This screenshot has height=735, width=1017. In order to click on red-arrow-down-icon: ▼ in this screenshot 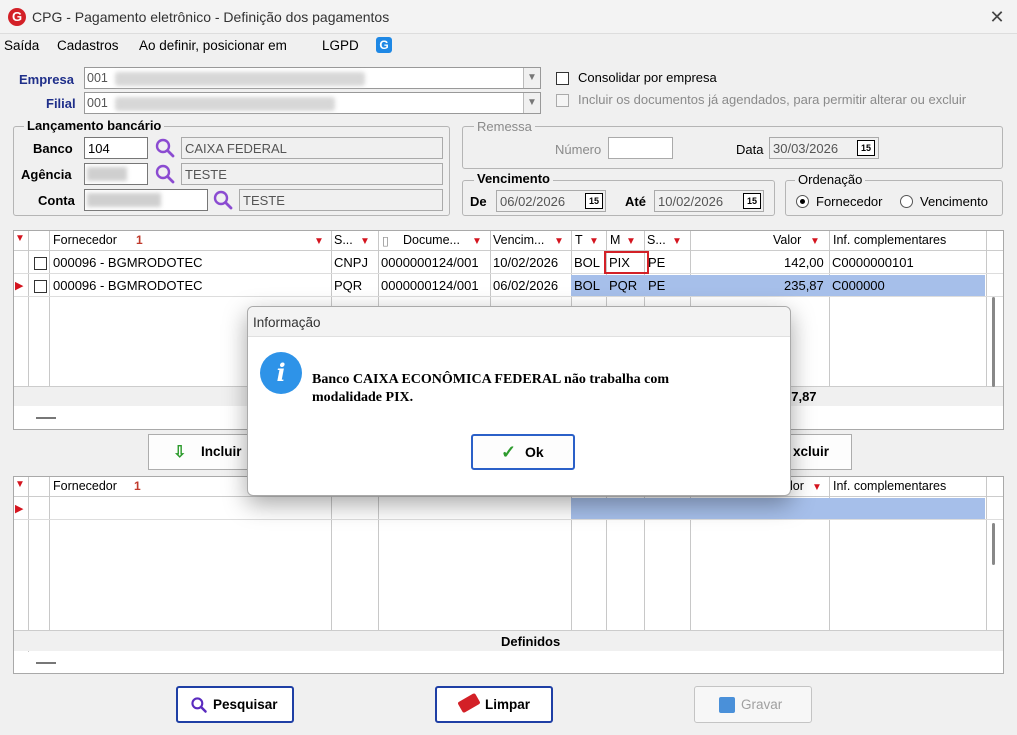, I will do `click(20, 238)`.